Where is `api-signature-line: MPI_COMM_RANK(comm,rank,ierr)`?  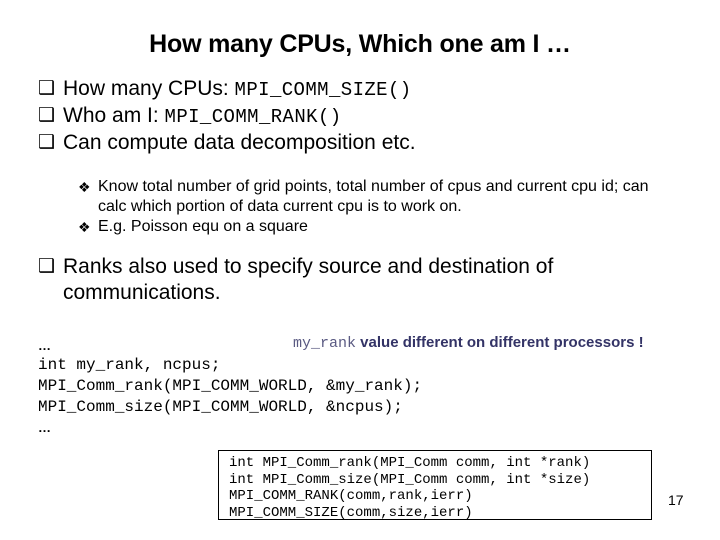
api-signature-line: MPI_COMM_RANK(comm,rank,ierr) is located at coordinates (351, 496).